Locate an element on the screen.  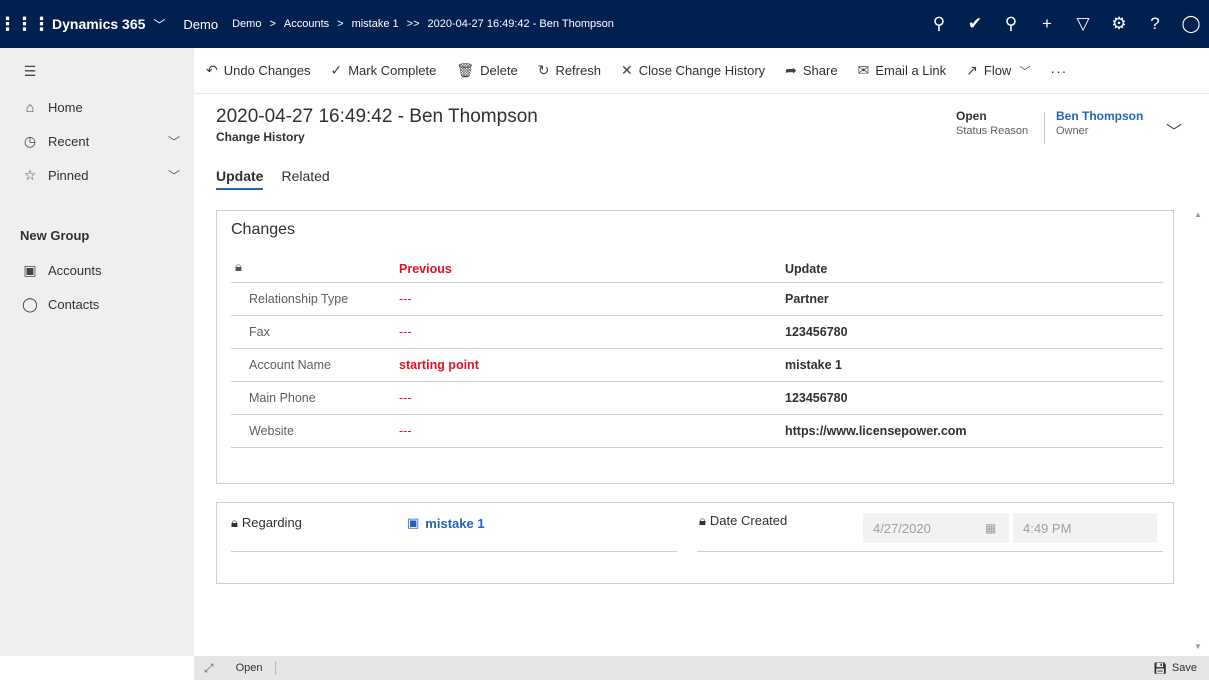
regarding-label-wrap: 🔒︎ Regarding is located at coordinates (266, 523).